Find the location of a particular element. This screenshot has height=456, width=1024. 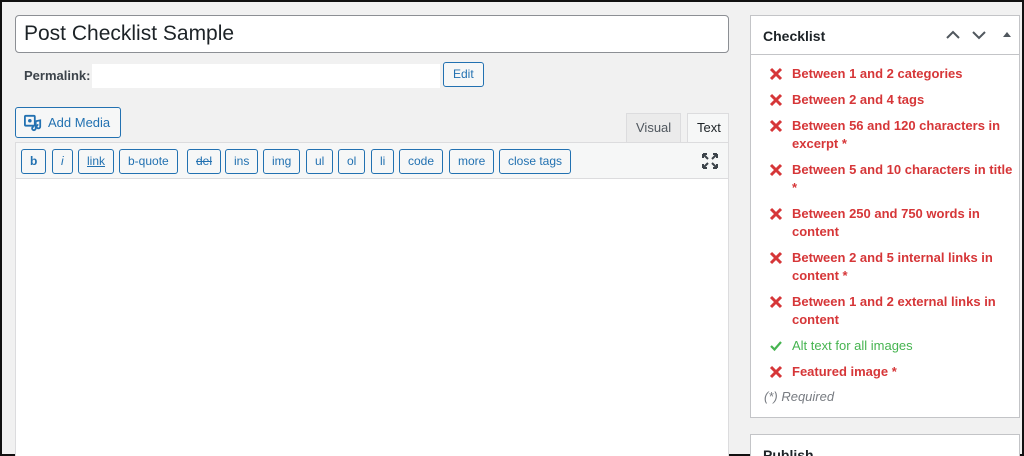

post-title-input is located at coordinates (372, 34).